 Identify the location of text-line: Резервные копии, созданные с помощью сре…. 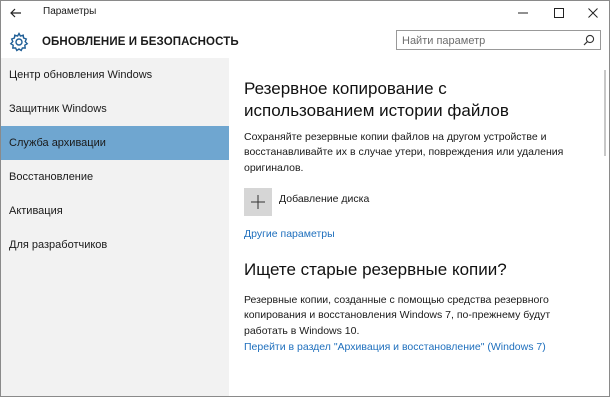
(396, 300).